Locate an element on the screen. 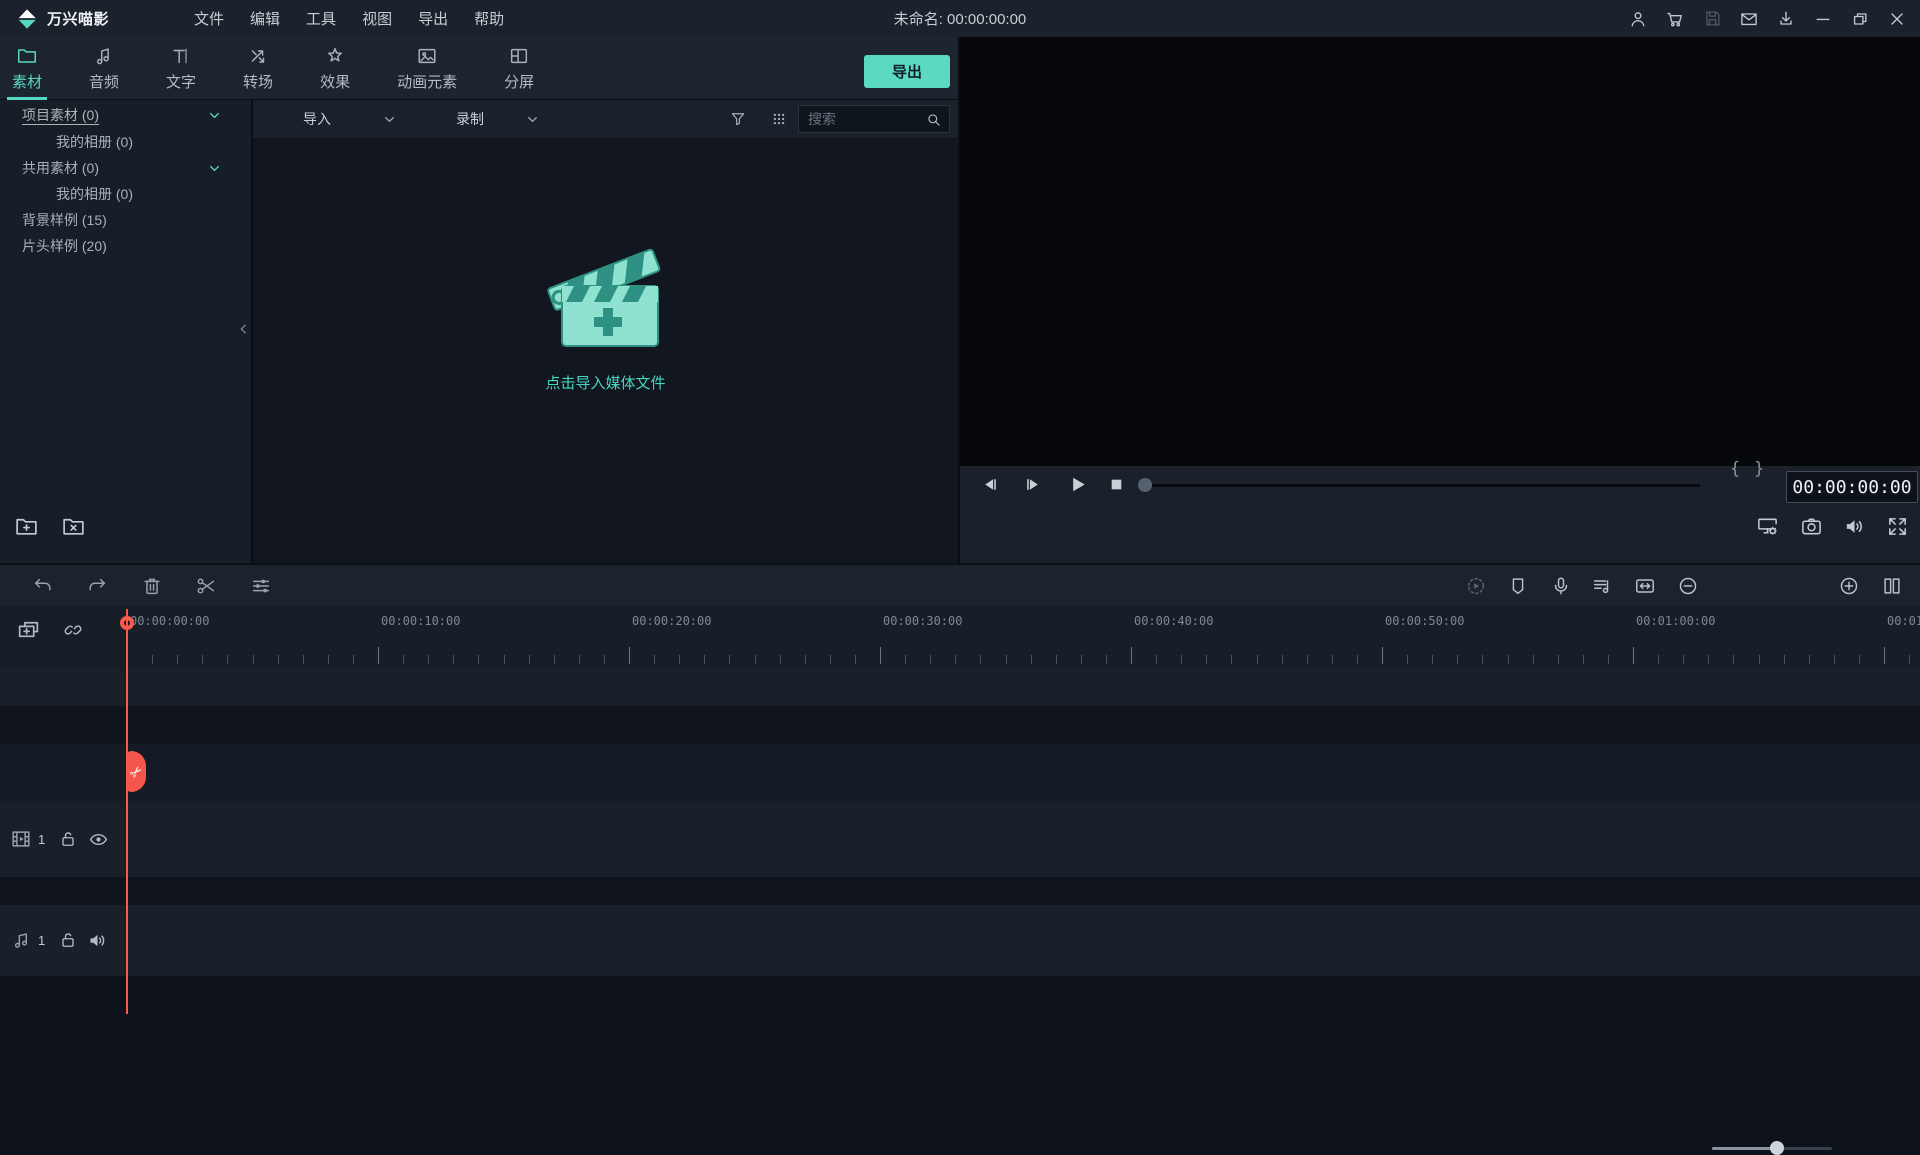  delete-icon is located at coordinates (152, 586).